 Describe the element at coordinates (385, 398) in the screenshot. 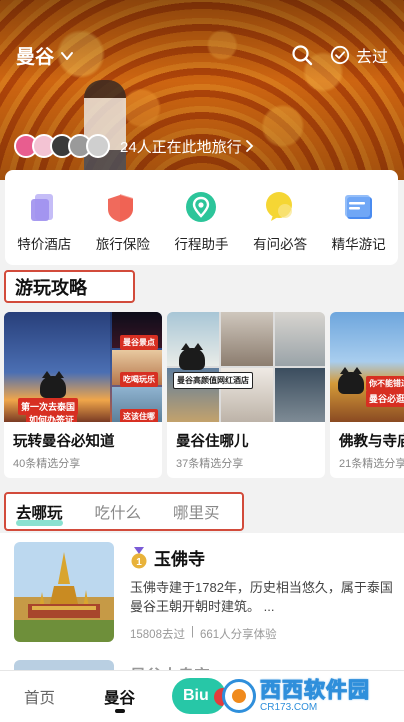

I see `guide-overlay-line: 曼谷必逛` at that location.